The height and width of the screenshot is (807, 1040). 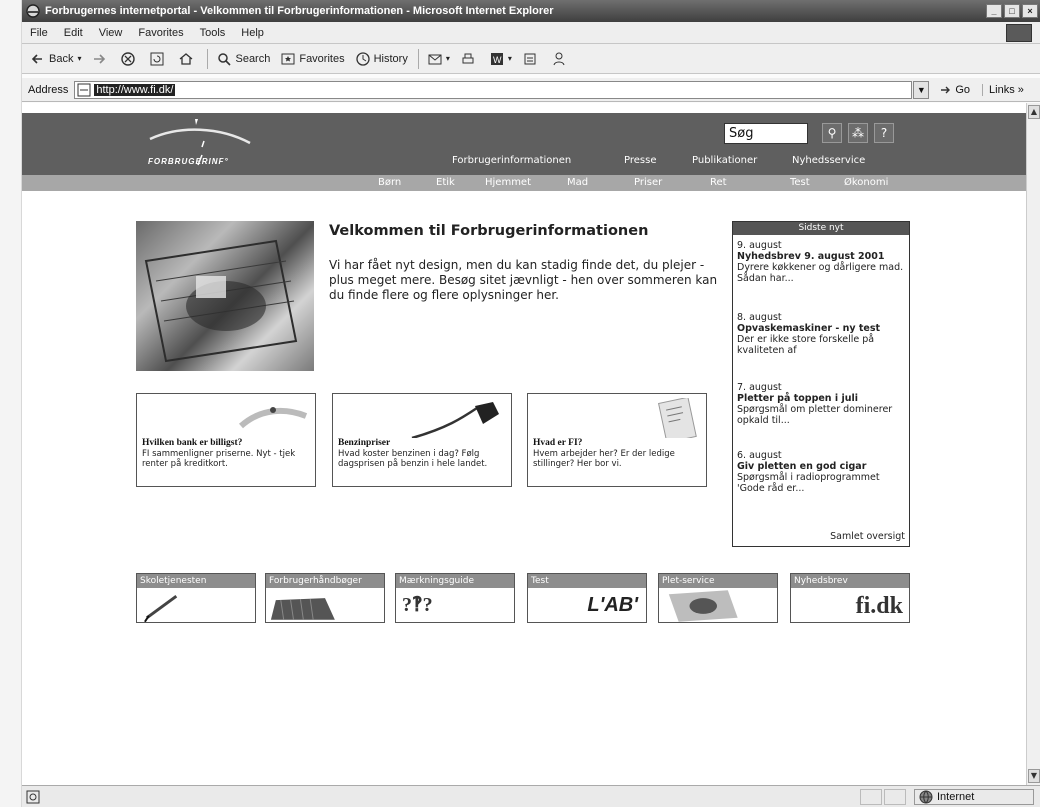 What do you see at coordinates (364, 443) in the screenshot?
I see `feature-title: Benzinpriser` at bounding box center [364, 443].